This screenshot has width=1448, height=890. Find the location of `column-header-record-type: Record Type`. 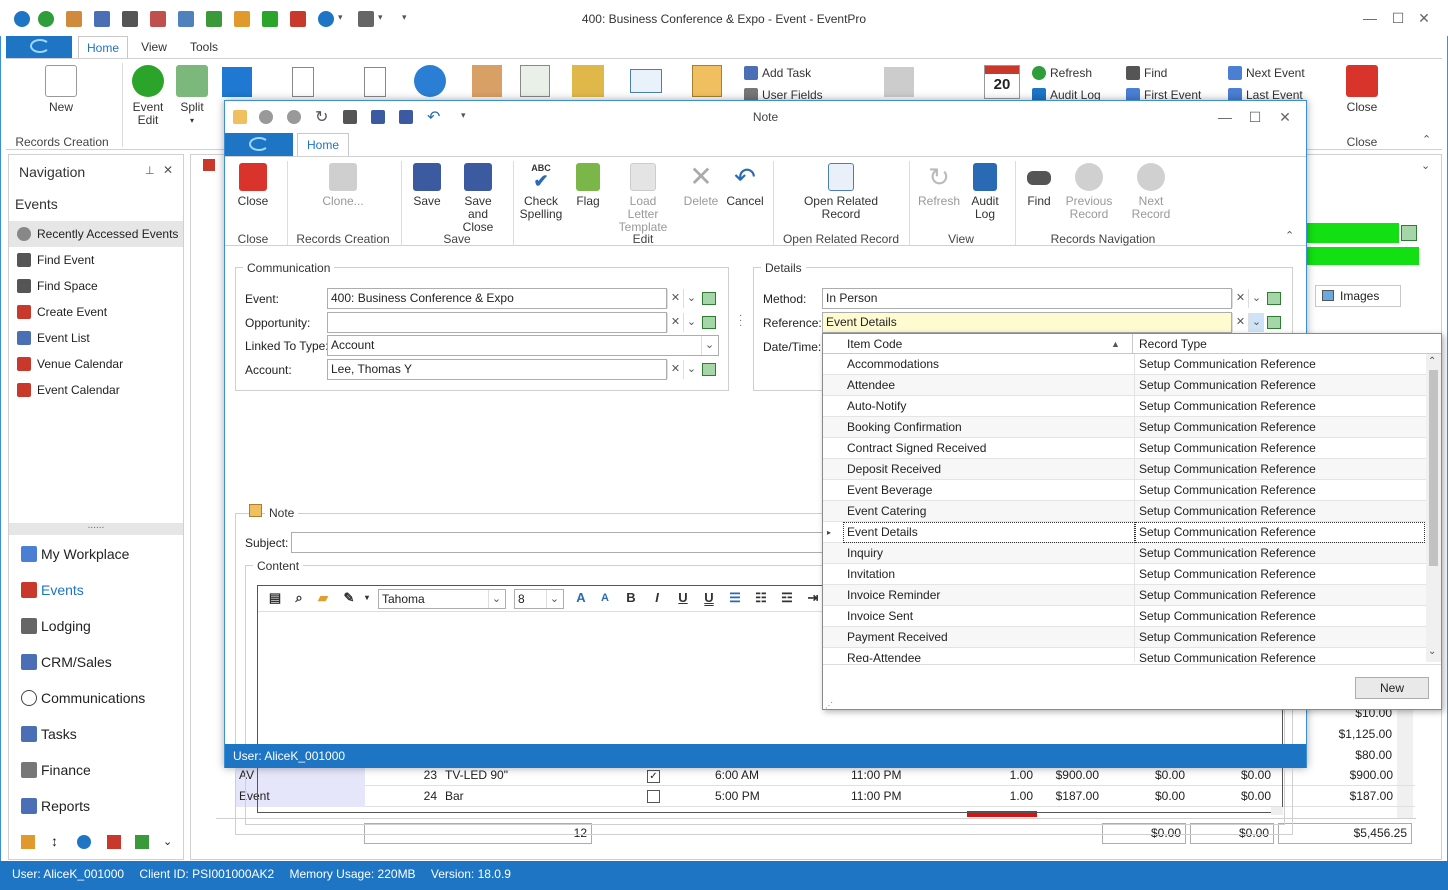

column-header-record-type: Record Type is located at coordinates (1280, 344).